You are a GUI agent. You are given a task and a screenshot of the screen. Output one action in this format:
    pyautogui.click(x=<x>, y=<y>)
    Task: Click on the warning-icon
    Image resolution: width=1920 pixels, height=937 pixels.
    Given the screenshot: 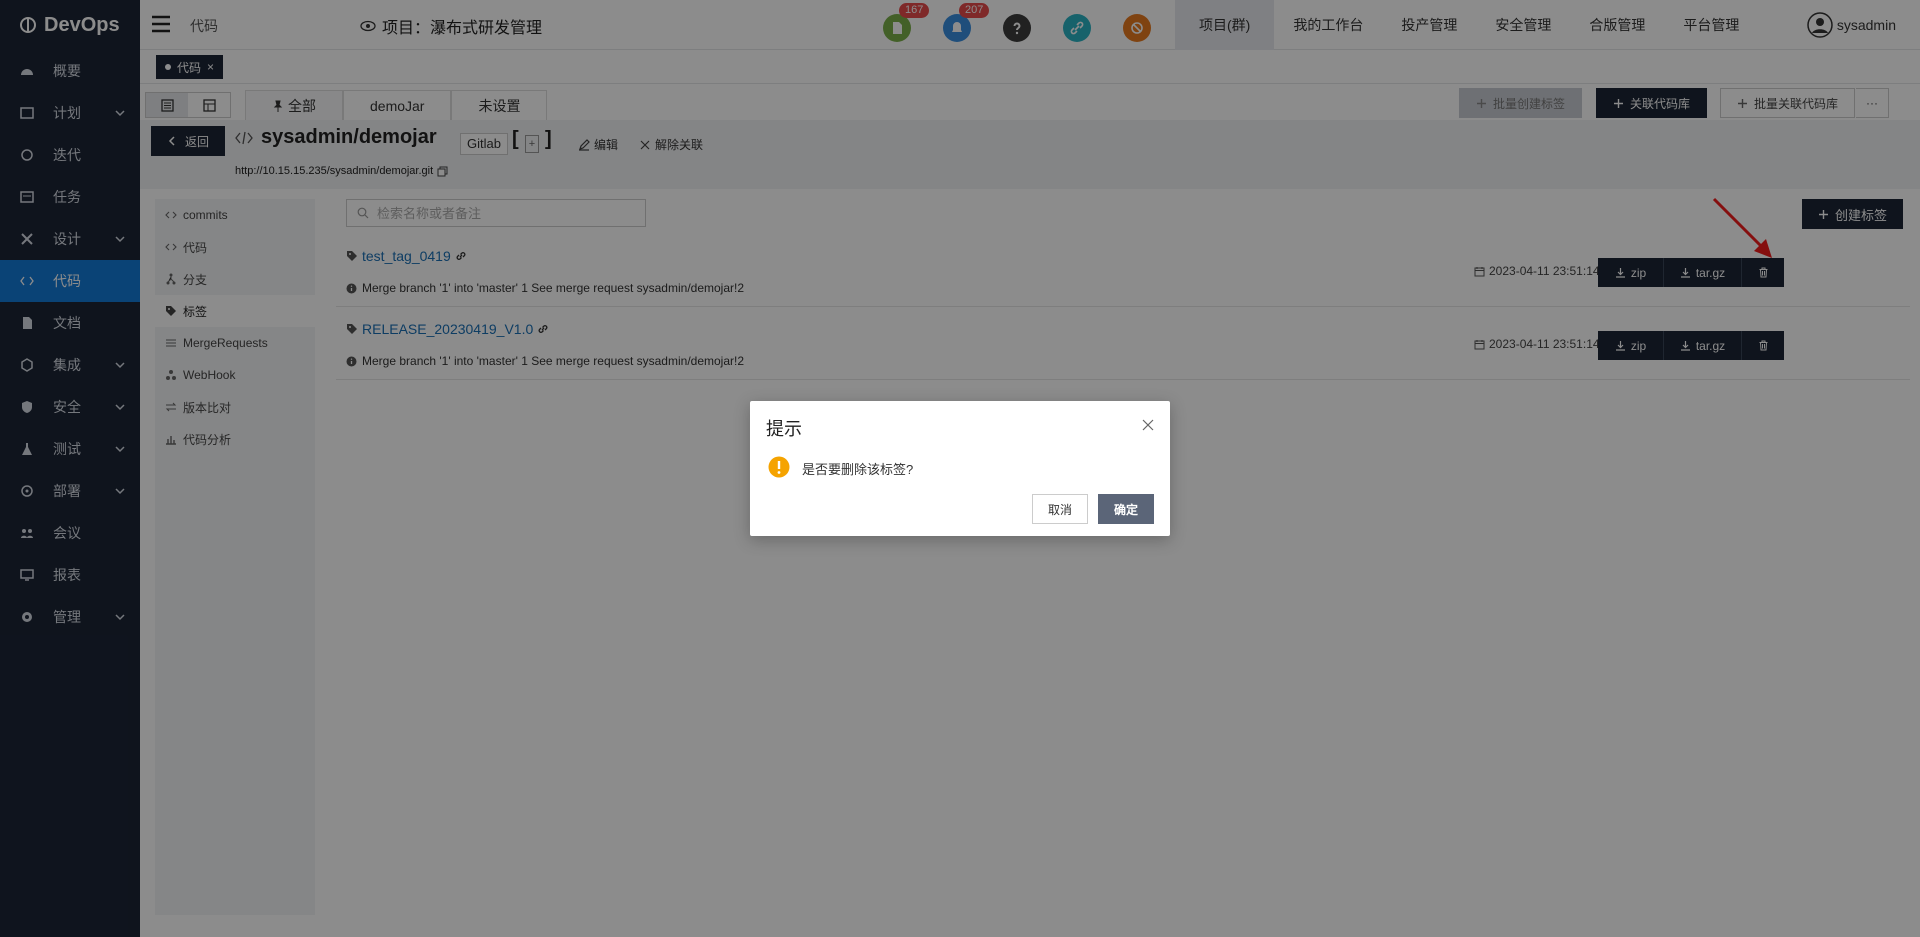 What is the action you would take?
    pyautogui.click(x=779, y=467)
    